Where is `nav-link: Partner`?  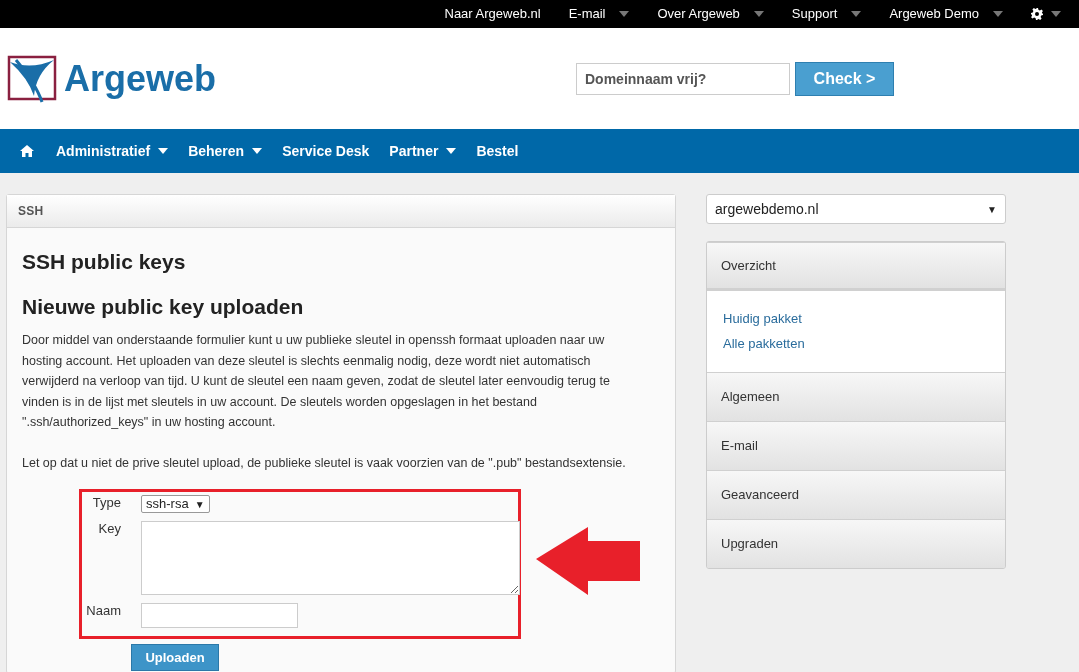
nav-link: Partner is located at coordinates (414, 151).